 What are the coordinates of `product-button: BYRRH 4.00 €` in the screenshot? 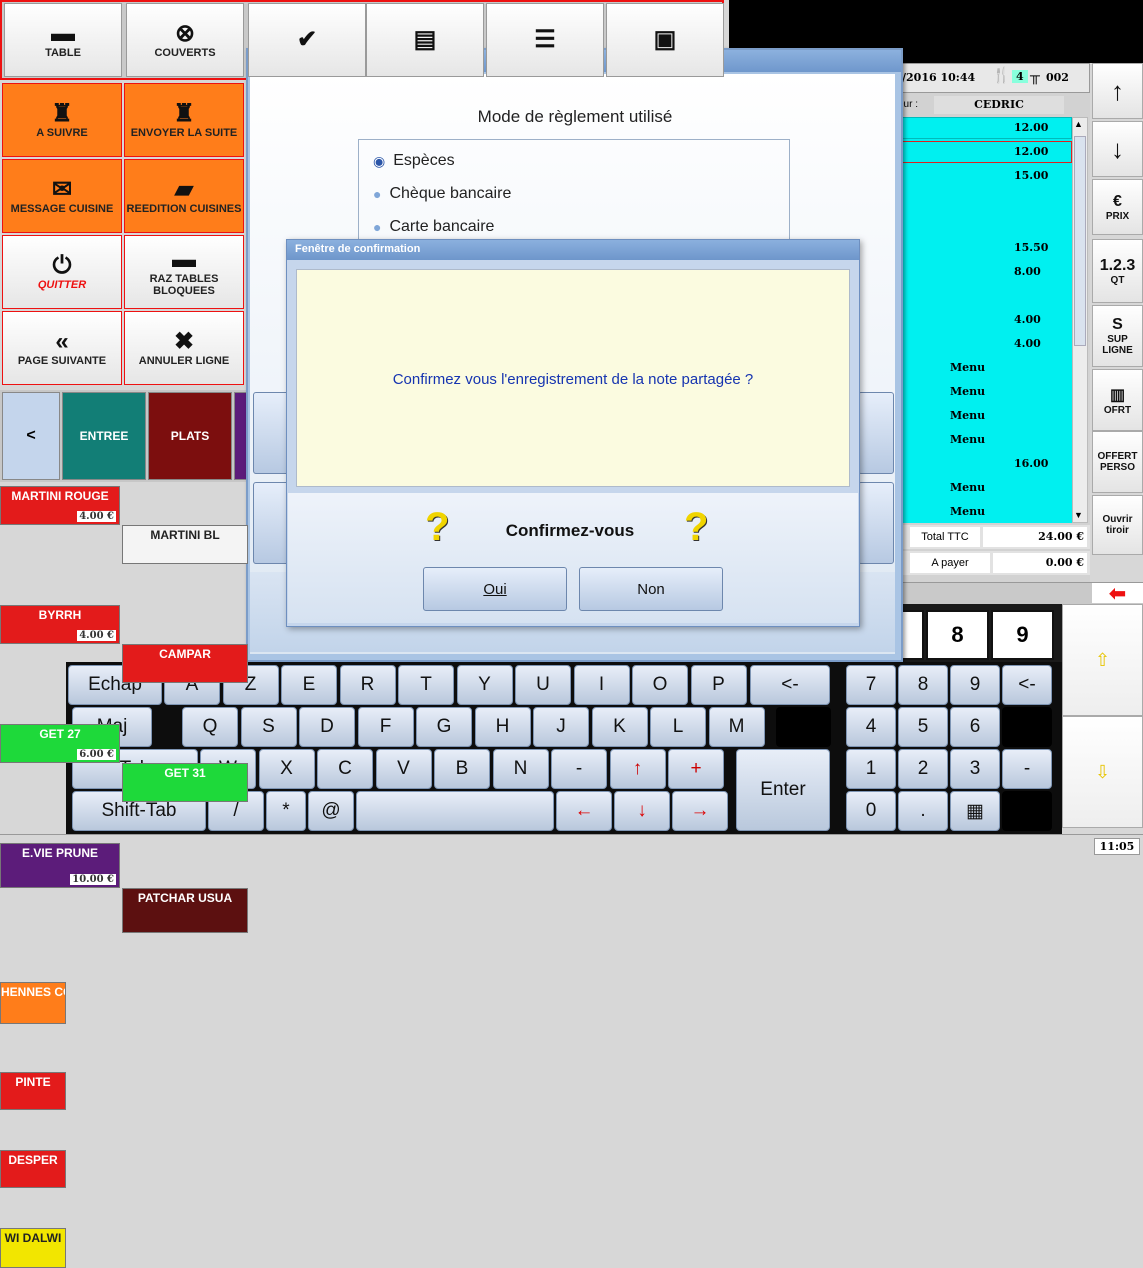 It's located at (60, 624).